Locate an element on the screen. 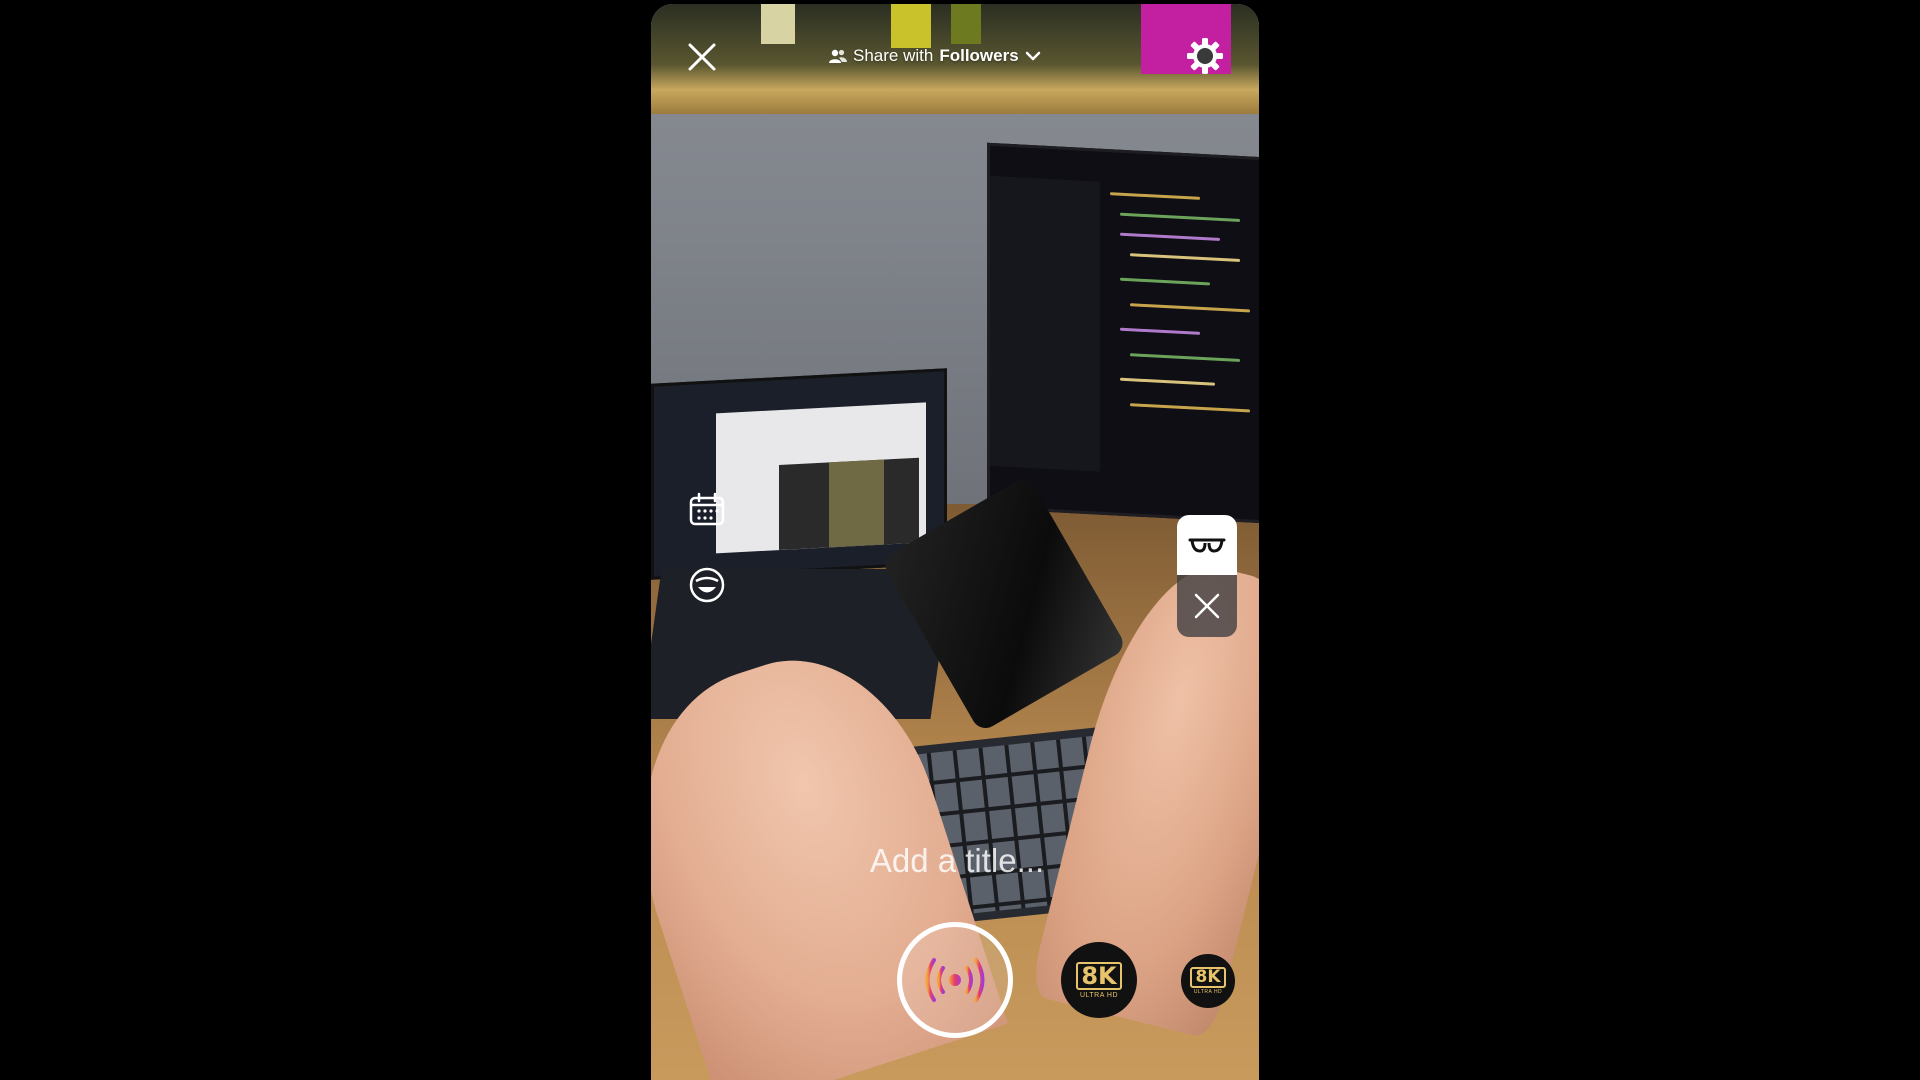 This screenshot has height=1080, width=1920. share-audience-label: Followers is located at coordinates (979, 55).